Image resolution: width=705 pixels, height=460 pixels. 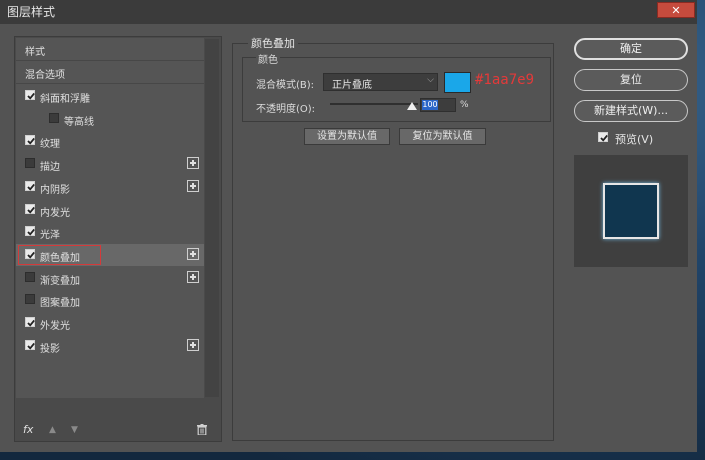 What do you see at coordinates (374, 104) in the screenshot?
I see `opacity-slider-track` at bounding box center [374, 104].